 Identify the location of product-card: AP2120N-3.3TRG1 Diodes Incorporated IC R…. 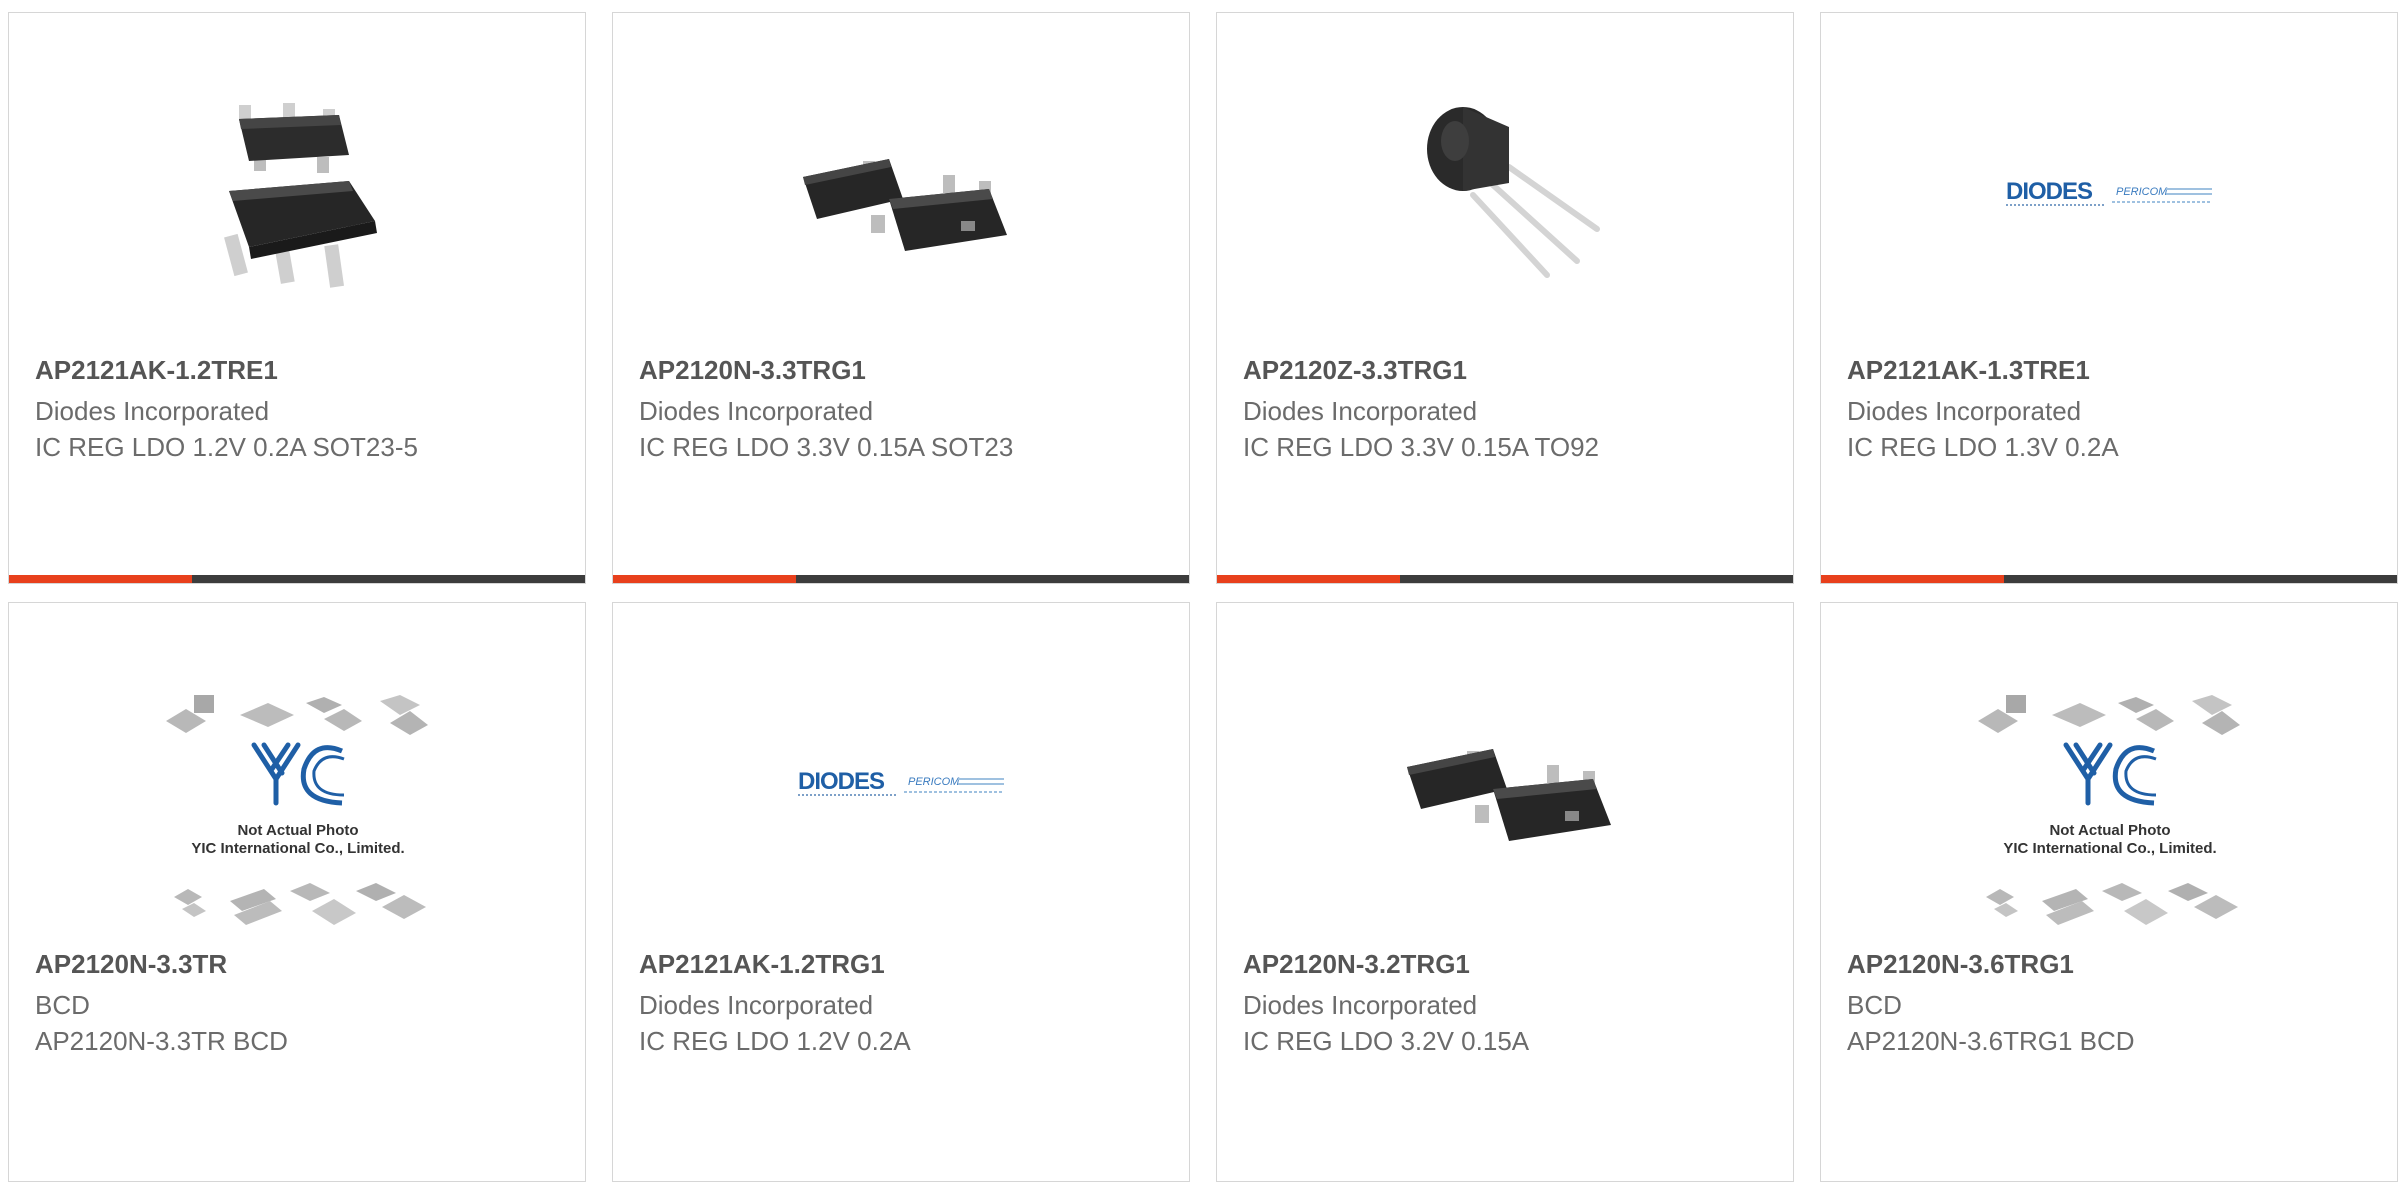
(901, 298).